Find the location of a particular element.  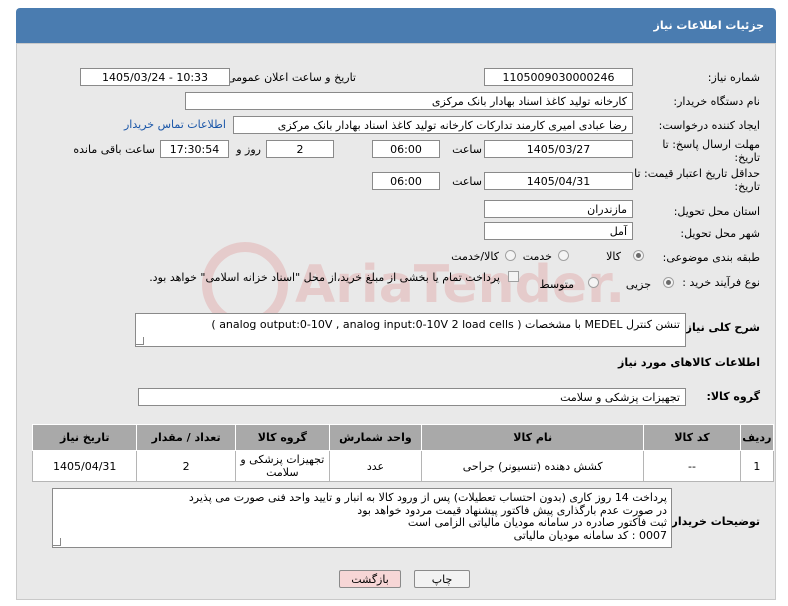

cell-goods-code: -- is located at coordinates (692, 466).